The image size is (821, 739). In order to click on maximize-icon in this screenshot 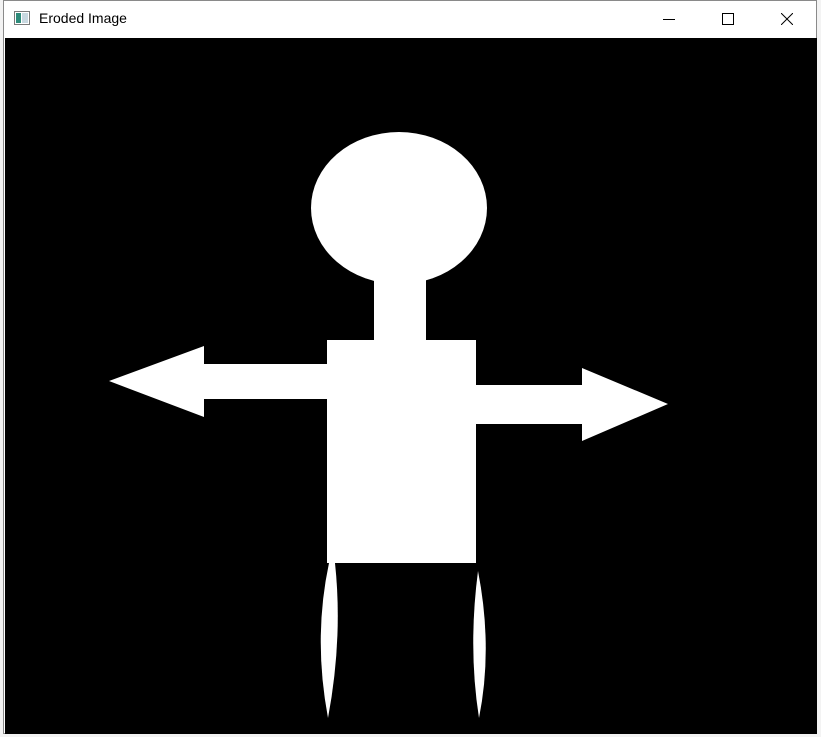, I will do `click(728, 19)`.